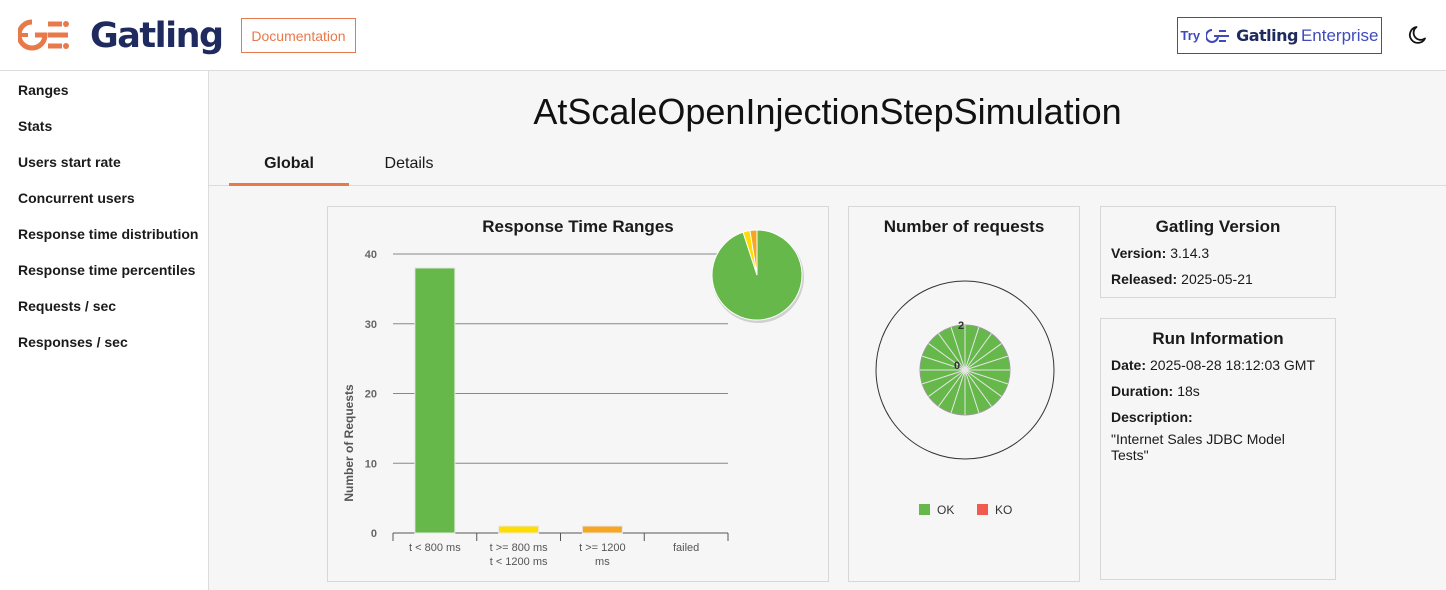 This screenshot has width=1446, height=590. What do you see at coordinates (945, 510) in the screenshot?
I see `legend-label: OK` at bounding box center [945, 510].